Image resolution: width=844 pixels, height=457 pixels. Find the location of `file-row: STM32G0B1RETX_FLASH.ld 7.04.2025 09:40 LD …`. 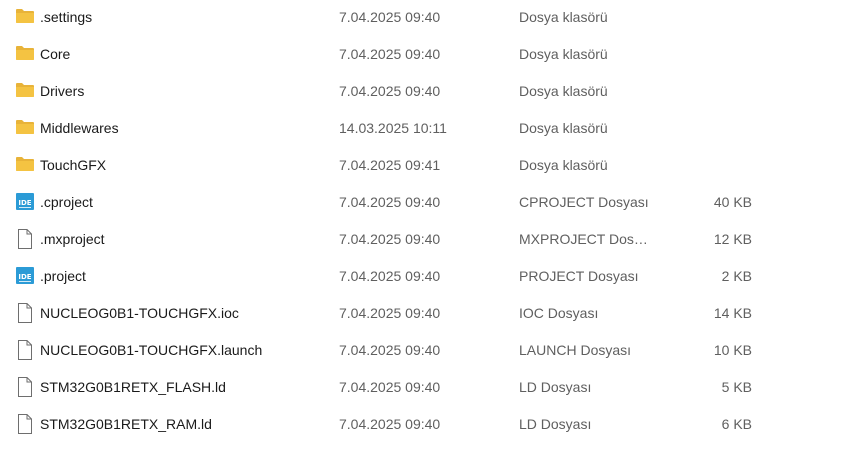

file-row: STM32G0B1RETX_FLASH.ld 7.04.2025 09:40 LD … is located at coordinates (422, 388).